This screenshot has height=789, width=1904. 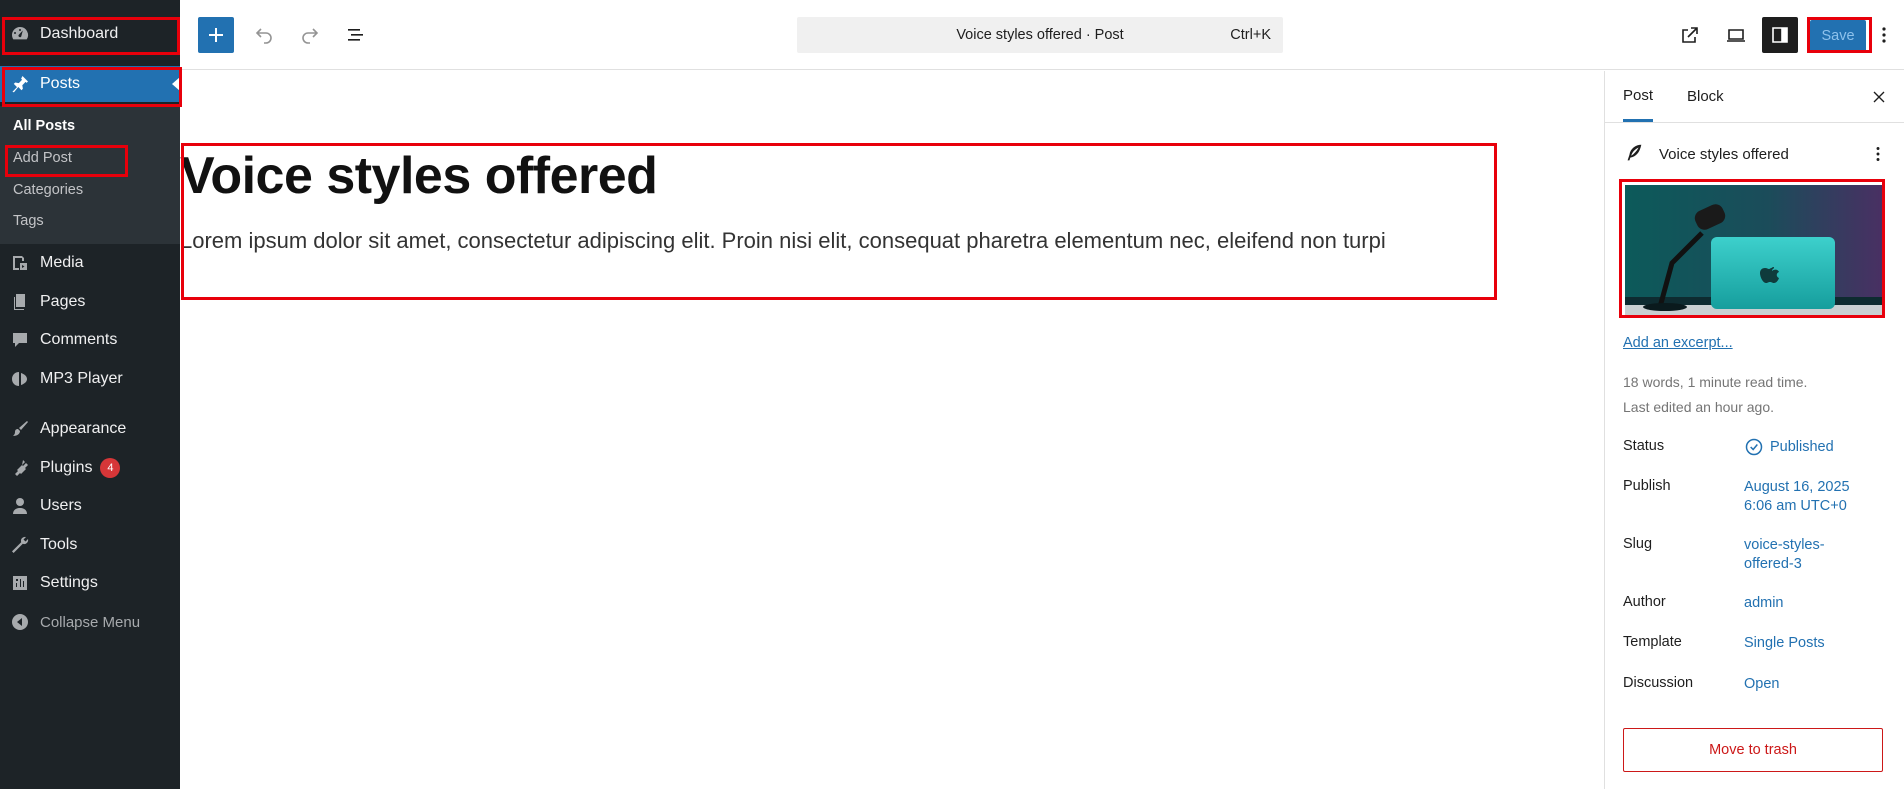 What do you see at coordinates (90, 379) in the screenshot?
I see `sidebar-item-mp3-player: MP3 Player` at bounding box center [90, 379].